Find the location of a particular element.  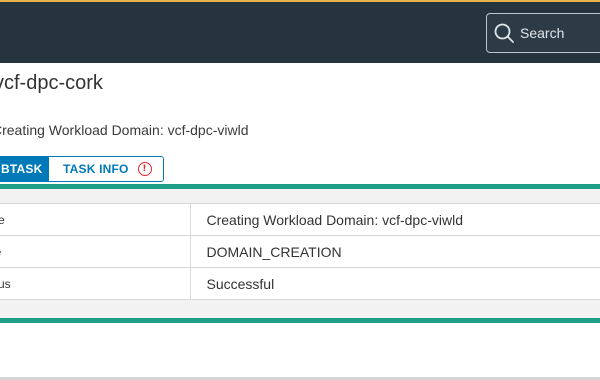

table-row: pe DOMAIN_CREATION is located at coordinates (300, 251).